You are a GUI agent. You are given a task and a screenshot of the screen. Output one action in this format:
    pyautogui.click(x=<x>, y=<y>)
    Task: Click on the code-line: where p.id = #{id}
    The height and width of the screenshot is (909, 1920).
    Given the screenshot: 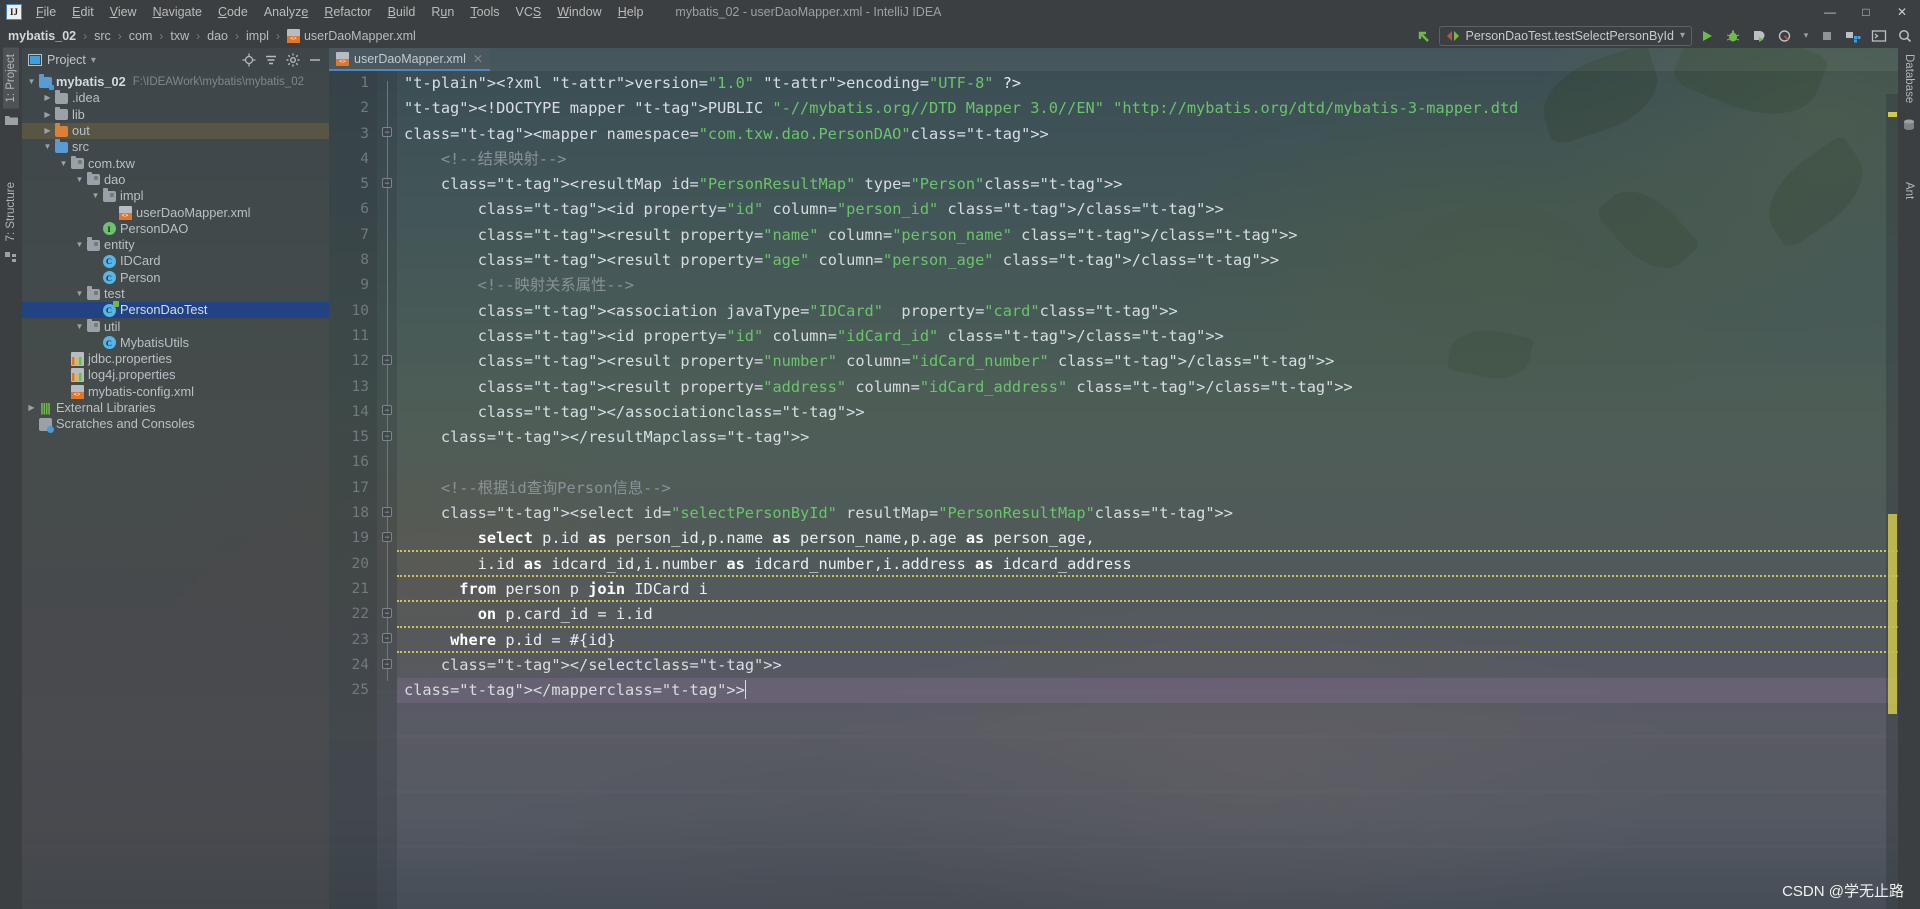 What is the action you would take?
    pyautogui.click(x=1147, y=640)
    